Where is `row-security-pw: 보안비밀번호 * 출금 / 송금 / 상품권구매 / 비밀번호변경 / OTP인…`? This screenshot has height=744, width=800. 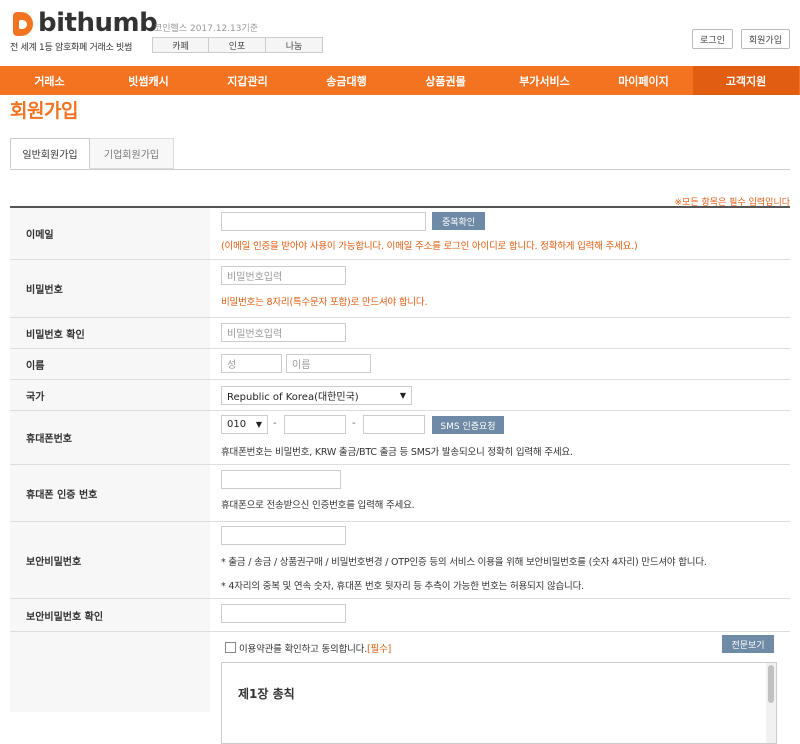
row-security-pw: 보안비밀번호 * 출금 / 송금 / 상품권구매 / 비밀번호변경 / OTP인… is located at coordinates (400, 560).